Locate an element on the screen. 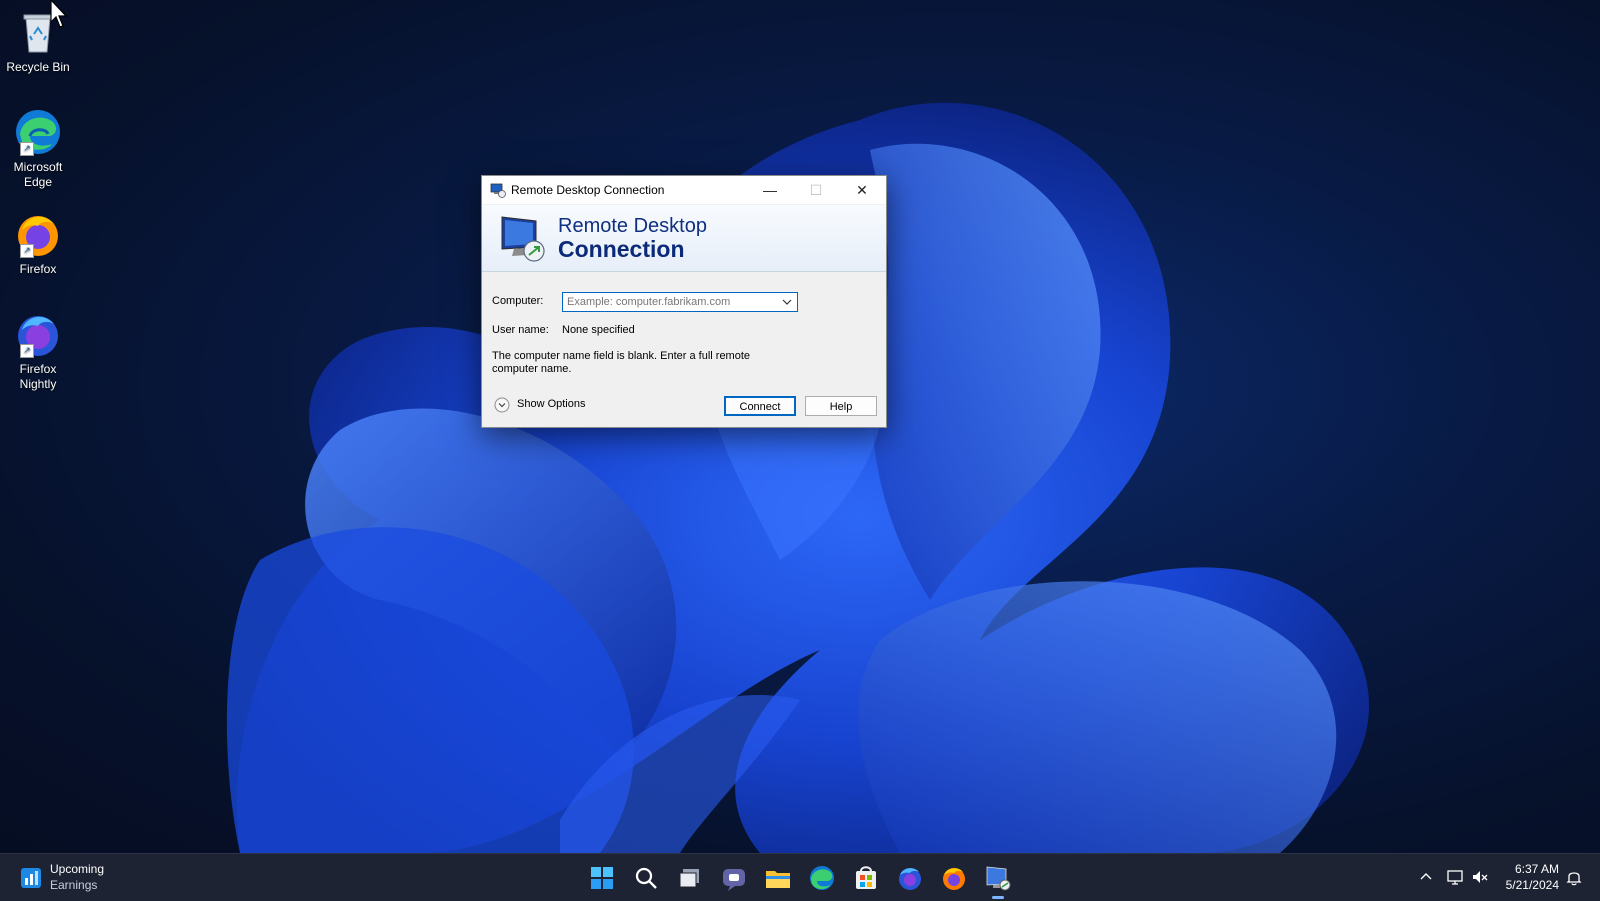 The width and height of the screenshot is (1600, 901). widget-title: Upcoming is located at coordinates (77, 869).